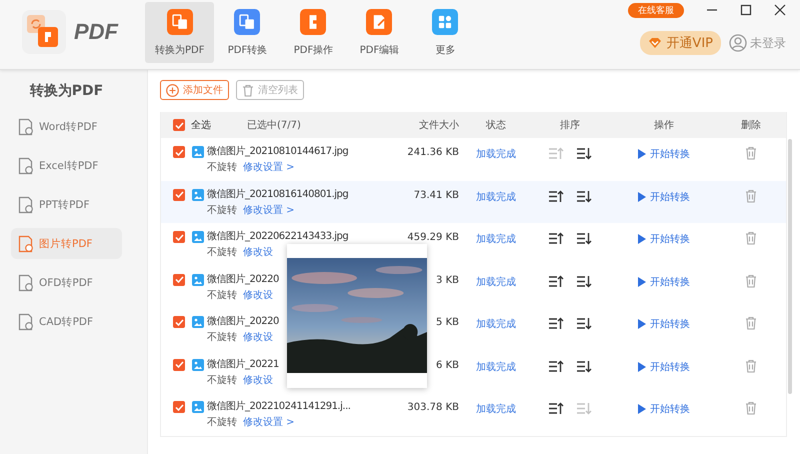 This screenshot has width=800, height=454. I want to click on column-header: 文件大小, so click(438, 125).